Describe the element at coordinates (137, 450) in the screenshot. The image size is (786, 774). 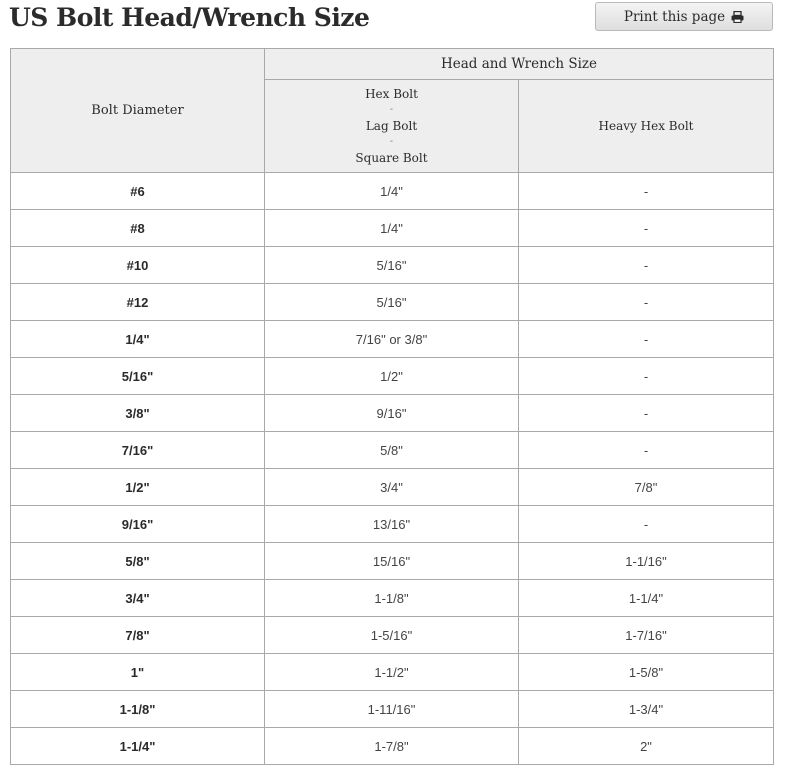
I see `cell-bolt-diameter: 7/16"` at that location.